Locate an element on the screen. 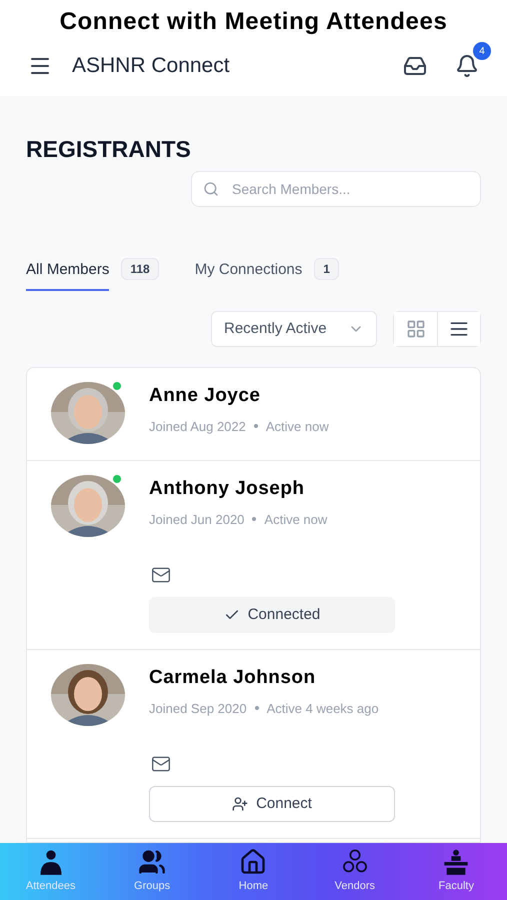 Image resolution: width=507 pixels, height=900 pixels. connected-button: Connected is located at coordinates (272, 615).